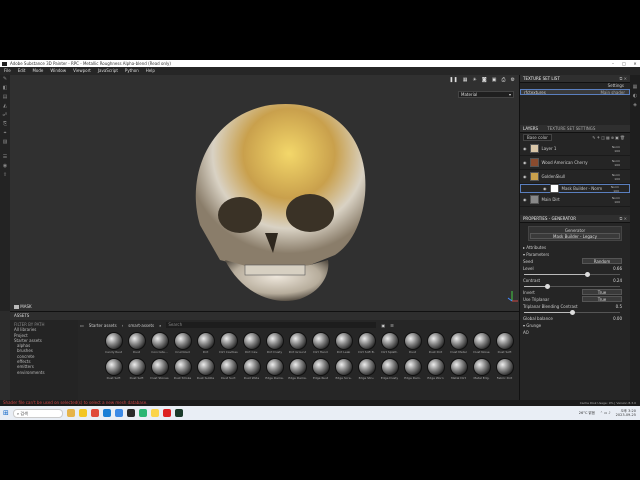 The height and width of the screenshot is (480, 640). I want to click on edge-icon, so click(106, 413).